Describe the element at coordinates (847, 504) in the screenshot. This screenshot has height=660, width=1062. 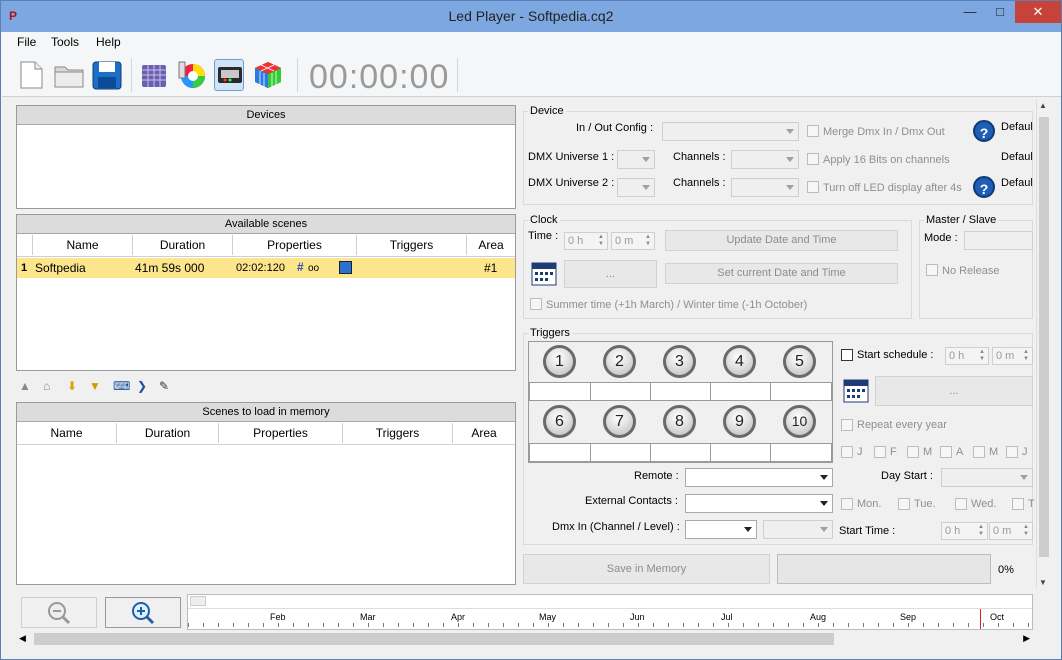
I see `day-checkbox-mon` at that location.